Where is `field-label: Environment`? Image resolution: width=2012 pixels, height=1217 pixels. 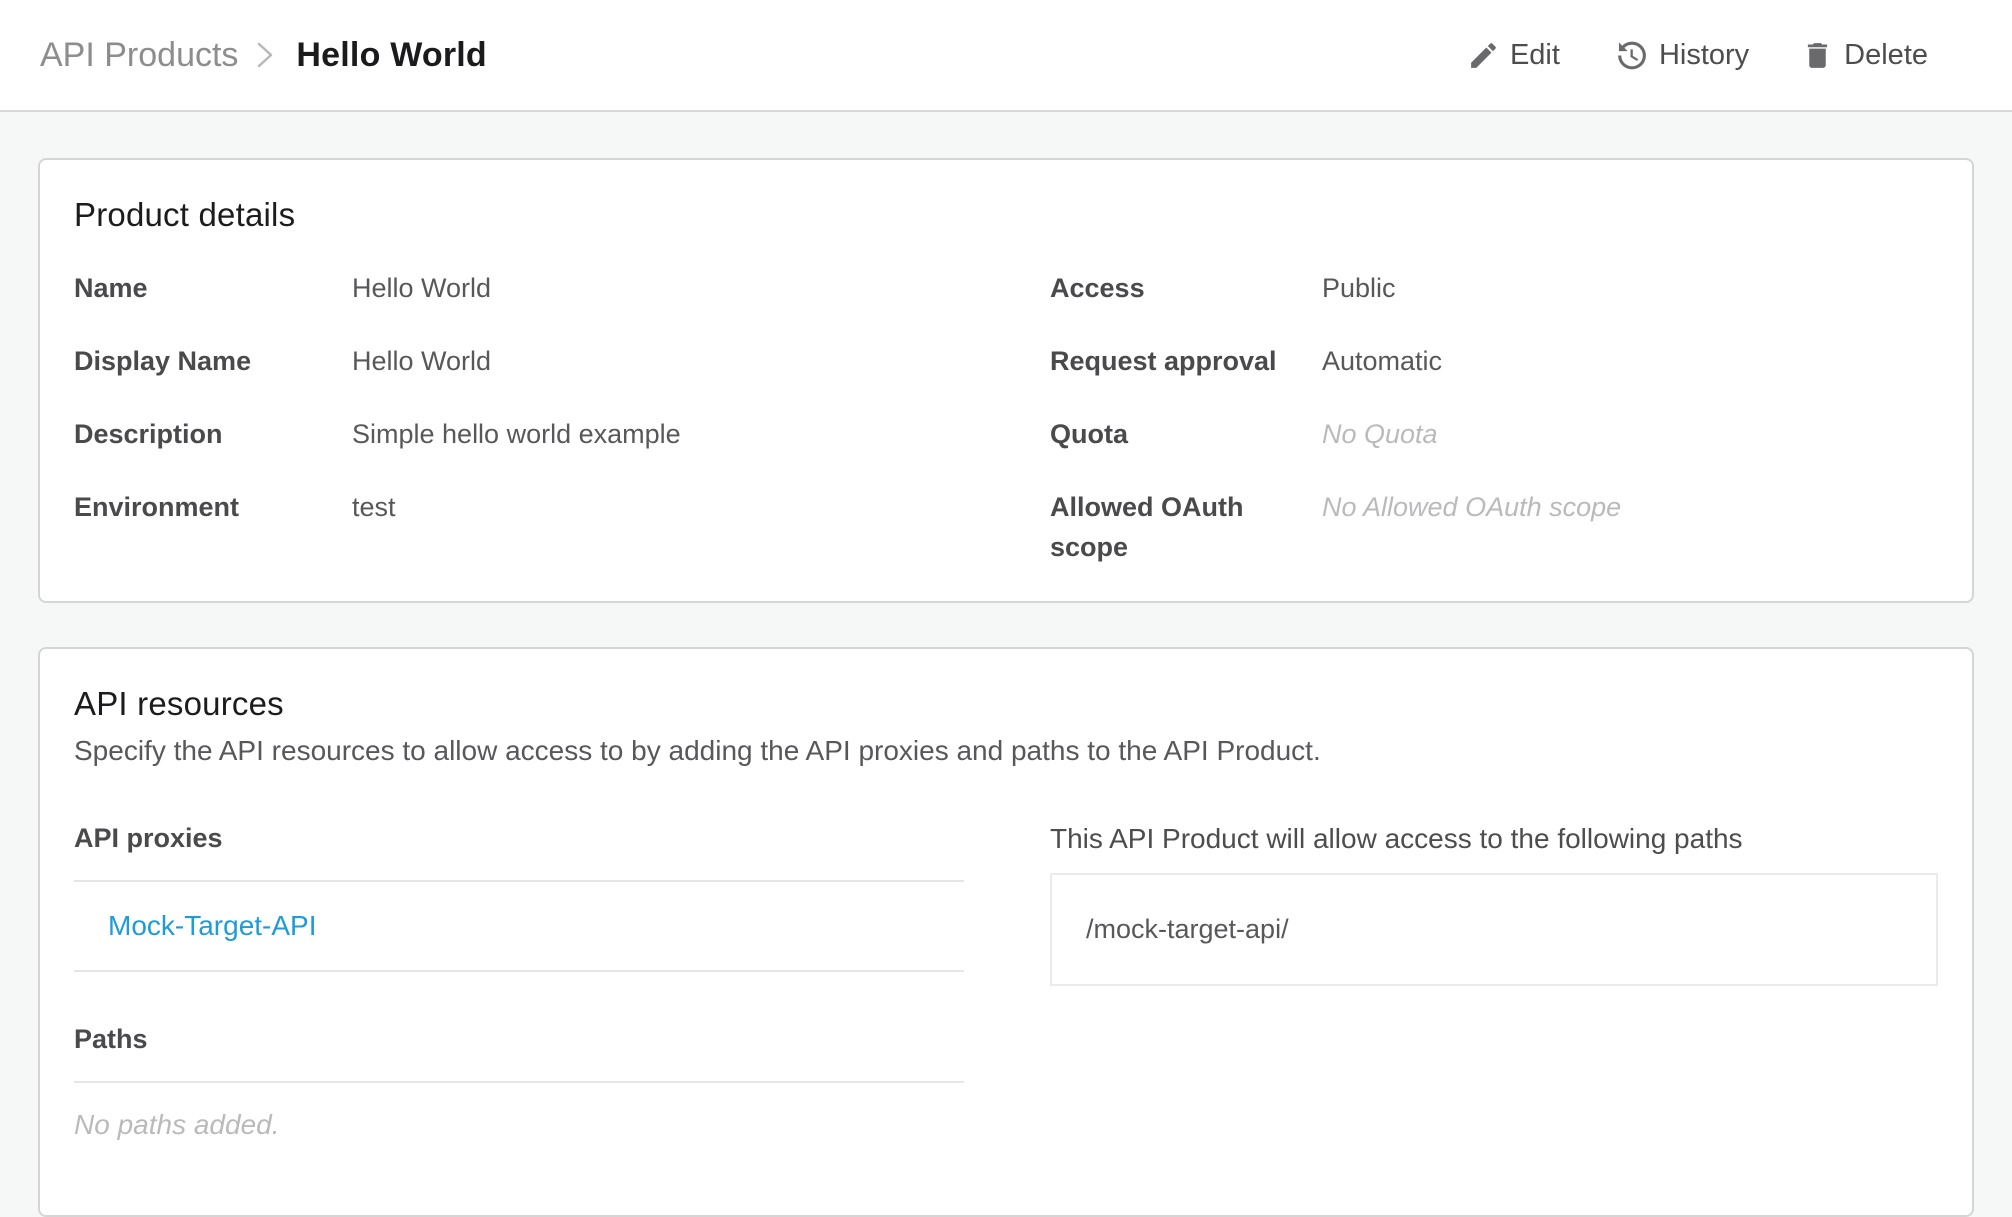
field-label: Environment is located at coordinates (157, 507).